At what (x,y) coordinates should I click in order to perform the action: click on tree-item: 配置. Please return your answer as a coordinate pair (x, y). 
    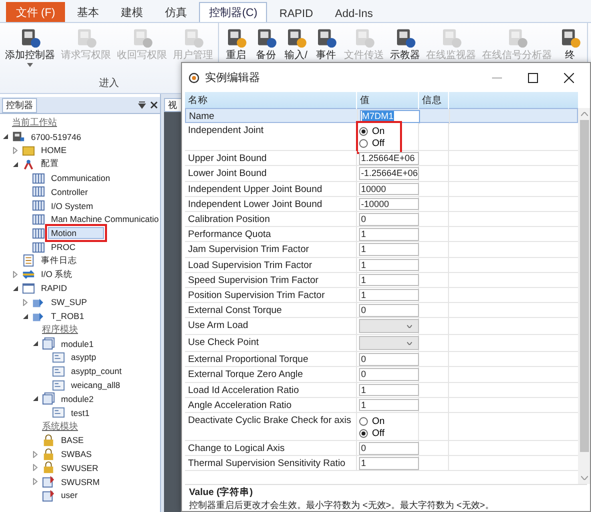
    Looking at the image, I should click on (50, 164).